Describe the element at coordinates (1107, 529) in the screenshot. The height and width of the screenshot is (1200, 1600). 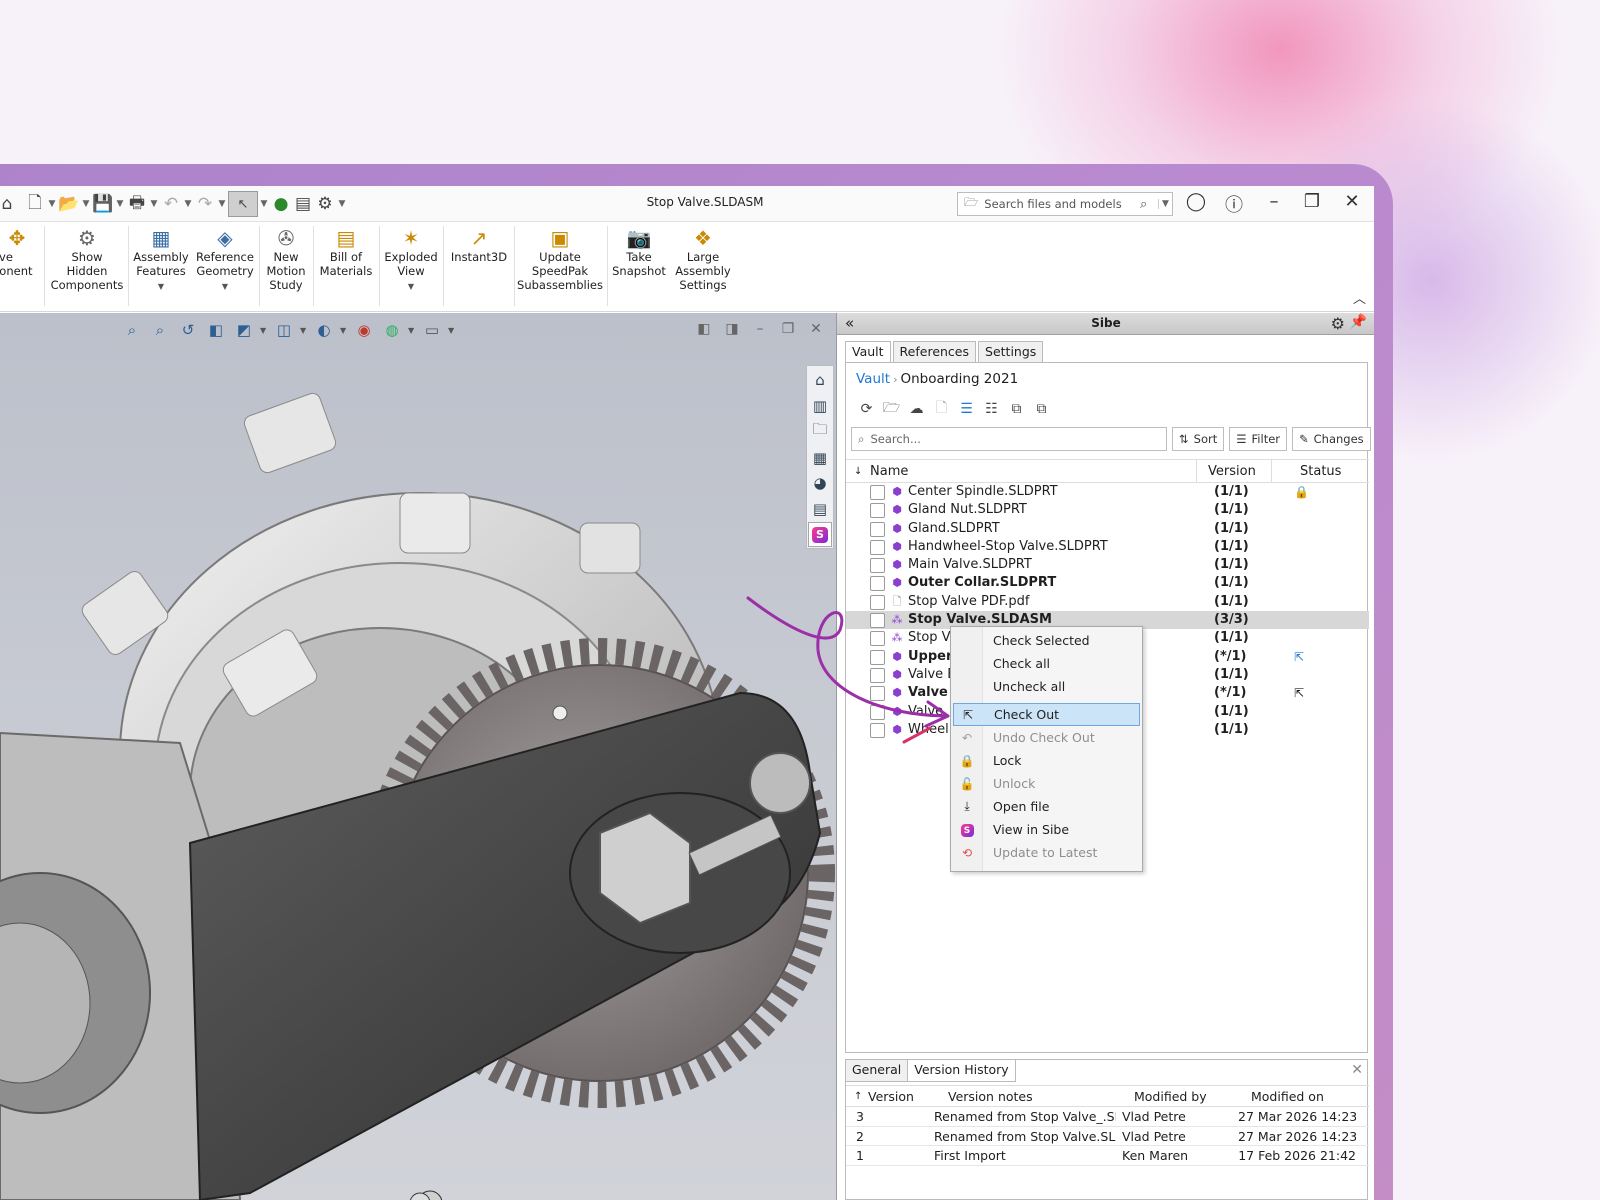
I see `table-row: ⬢ Gland.SLDPRT (1/1)` at that location.